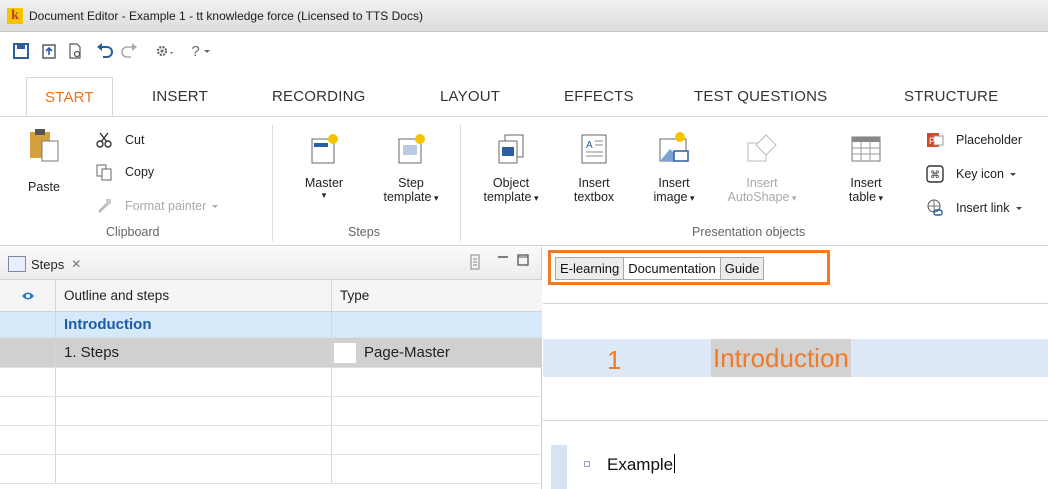 This screenshot has height=489, width=1048. I want to click on master-icon, so click(324, 149).